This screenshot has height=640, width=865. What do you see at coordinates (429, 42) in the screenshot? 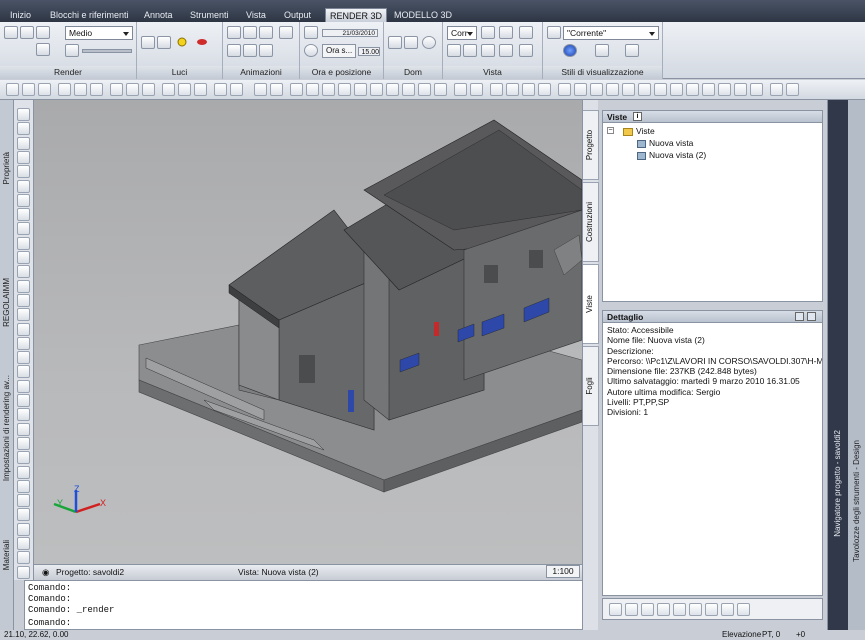
I see `sky-settings-icon` at bounding box center [429, 42].